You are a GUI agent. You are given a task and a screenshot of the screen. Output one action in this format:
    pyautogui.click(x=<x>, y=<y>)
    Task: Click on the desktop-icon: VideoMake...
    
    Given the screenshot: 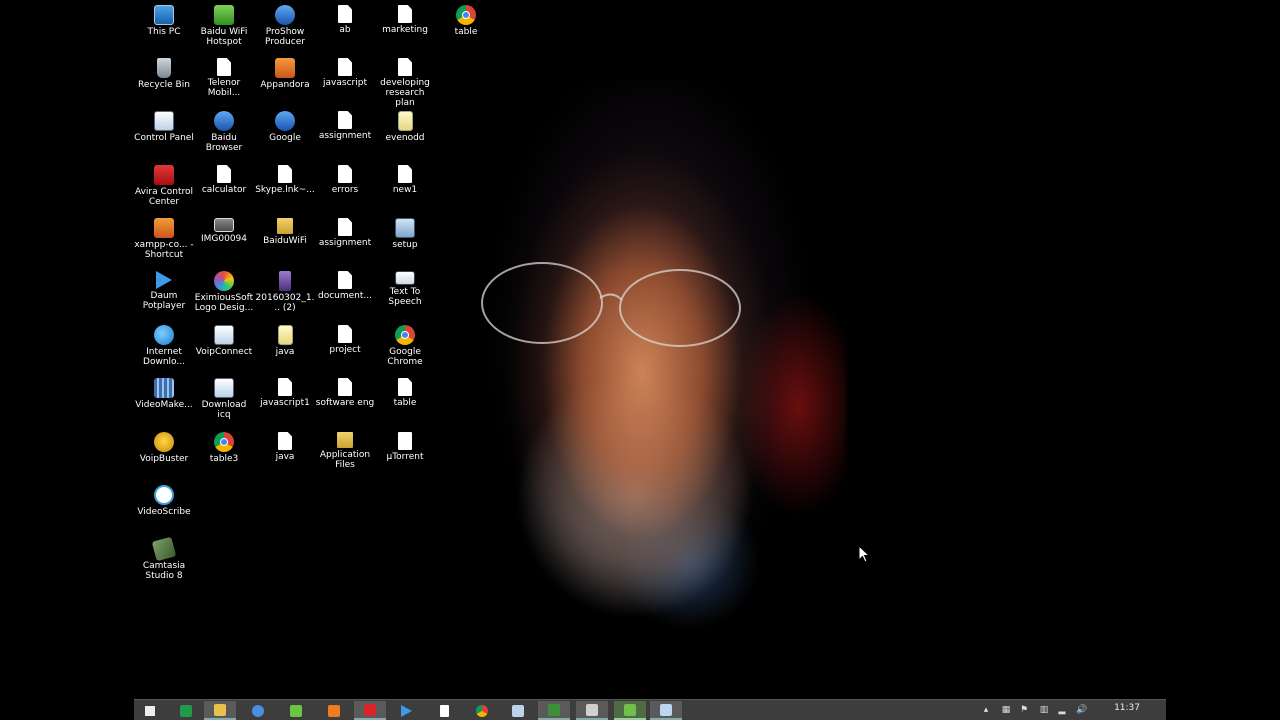 What is the action you would take?
    pyautogui.click(x=164, y=394)
    